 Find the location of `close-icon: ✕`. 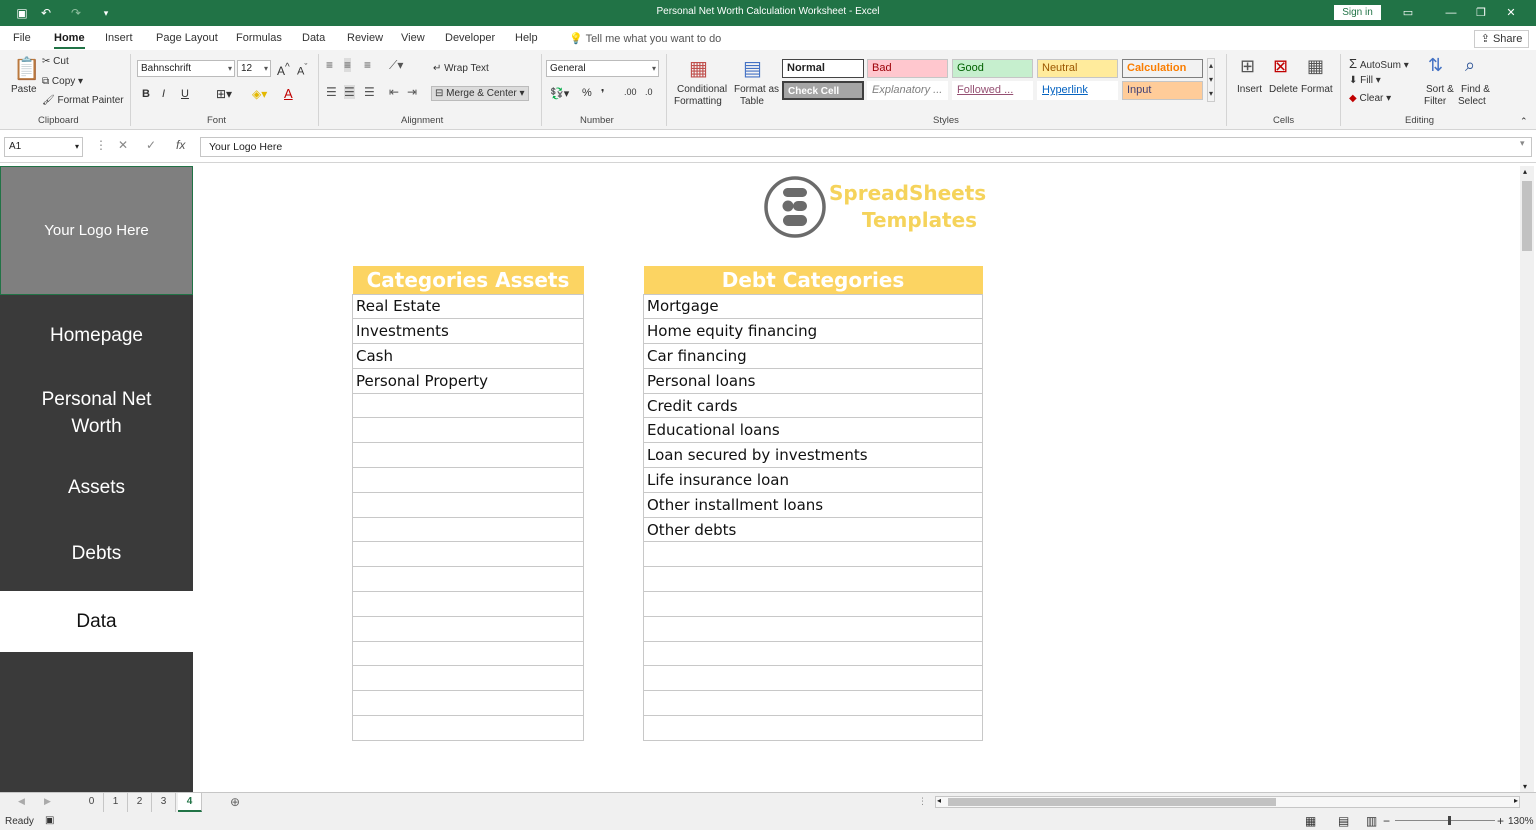

close-icon: ✕ is located at coordinates (1511, 13).